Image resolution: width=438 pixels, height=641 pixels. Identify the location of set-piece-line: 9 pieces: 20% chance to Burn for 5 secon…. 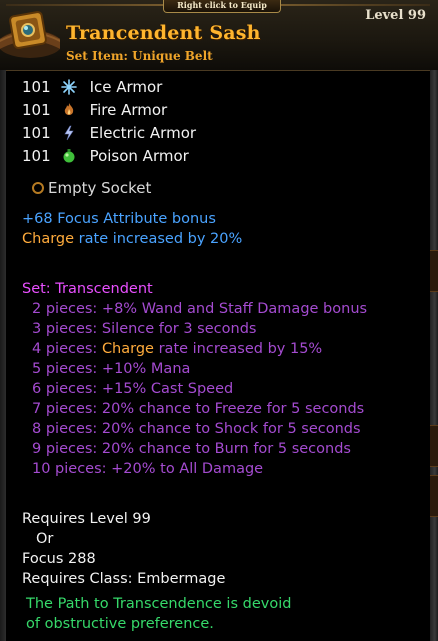
(191, 449).